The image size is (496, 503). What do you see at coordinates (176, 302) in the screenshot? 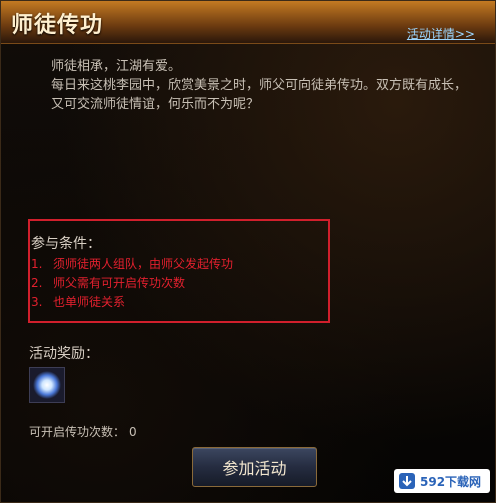
I see `condition-item: 3. 也单师徒关系` at bounding box center [176, 302].